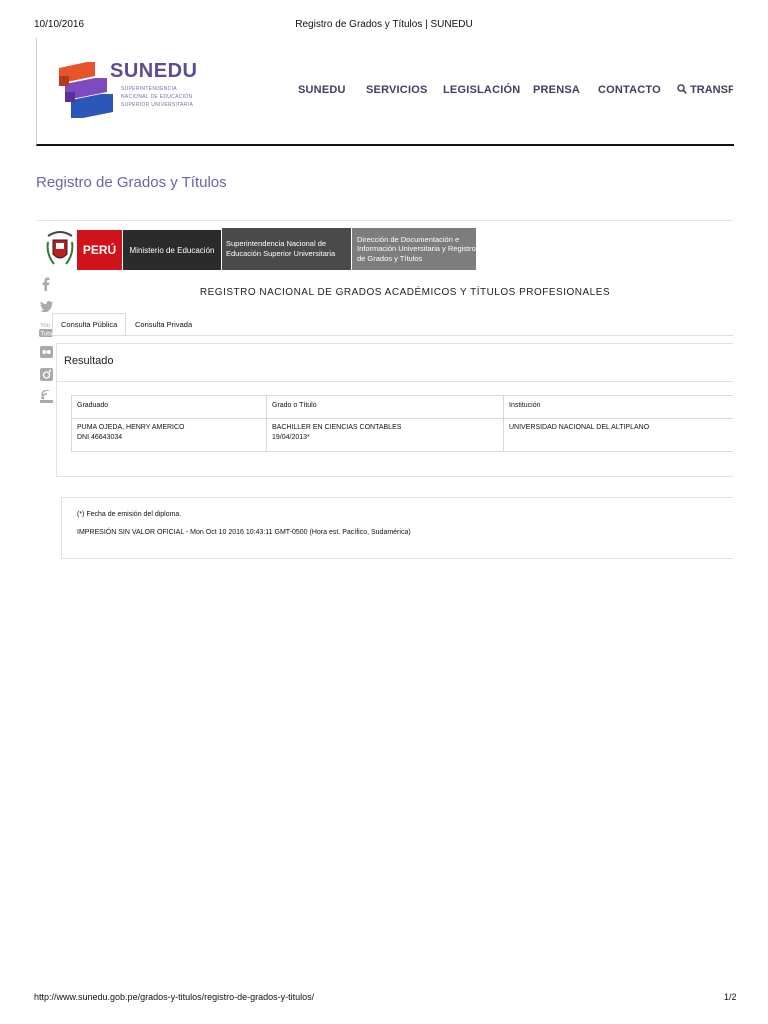  What do you see at coordinates (322, 90) in the screenshot?
I see `nav-sunedu: SUNEDU` at bounding box center [322, 90].